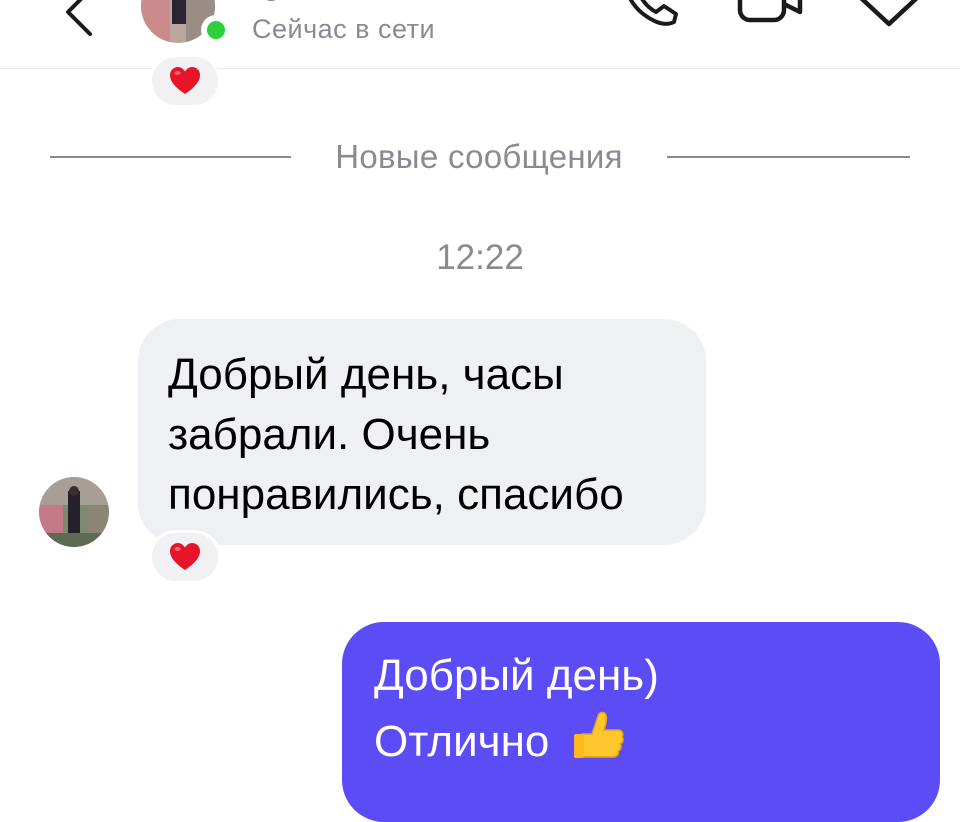 The width and height of the screenshot is (960, 822). What do you see at coordinates (271, 0) in the screenshot?
I see `contact-name` at bounding box center [271, 0].